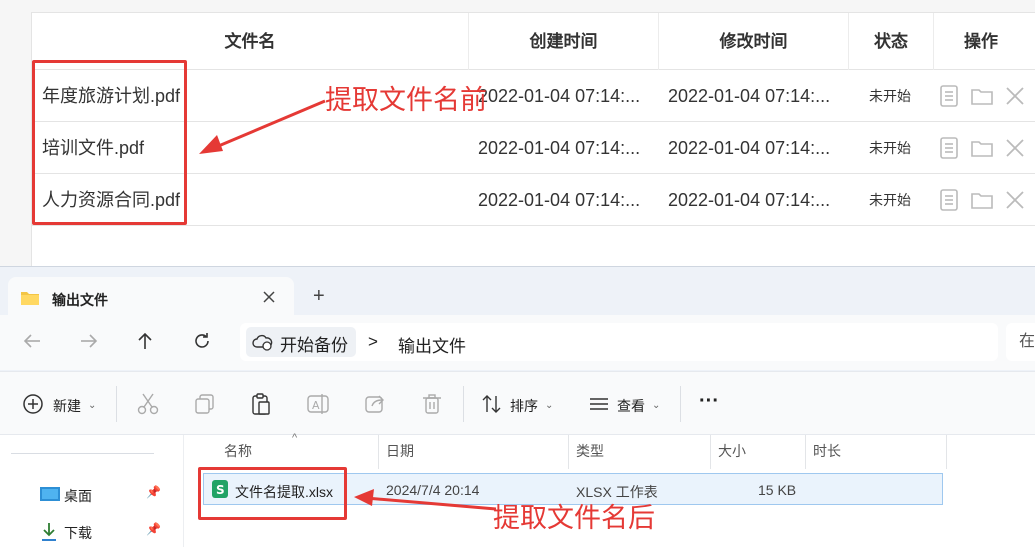  What do you see at coordinates (238, 451) in the screenshot?
I see `column-name: 名称` at bounding box center [238, 451].